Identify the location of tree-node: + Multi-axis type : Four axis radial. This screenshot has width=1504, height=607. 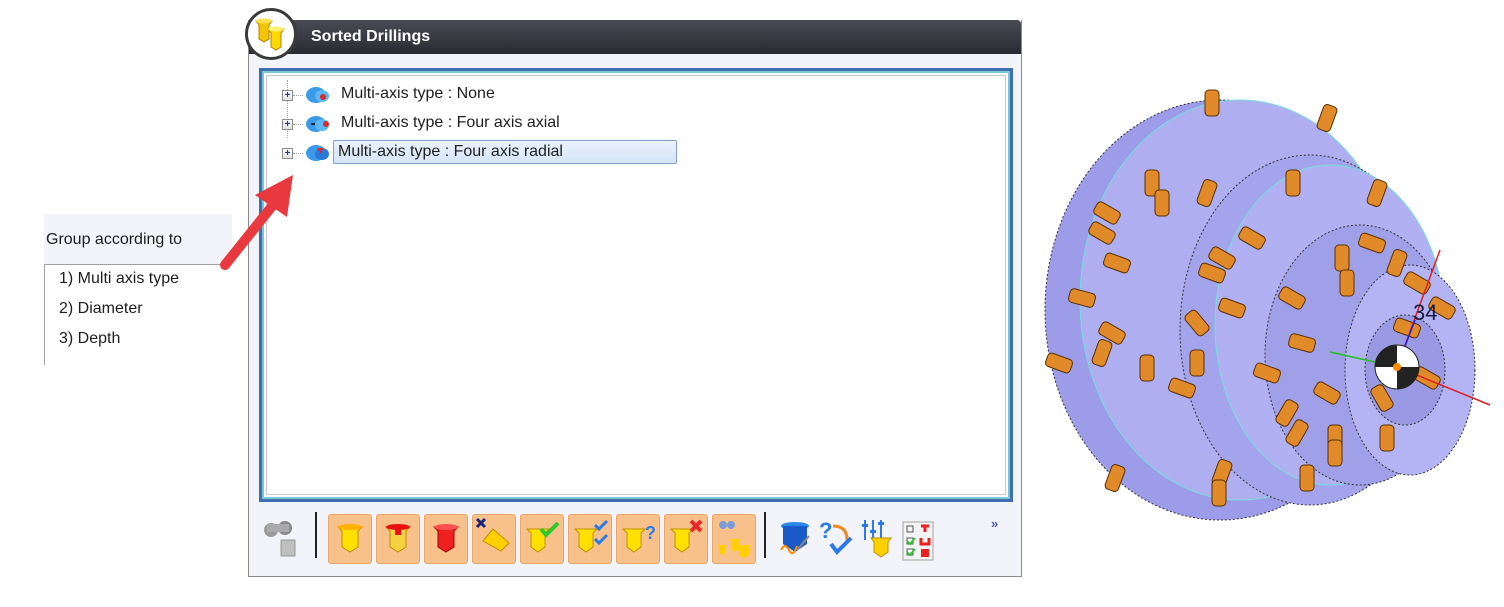
(636, 153).